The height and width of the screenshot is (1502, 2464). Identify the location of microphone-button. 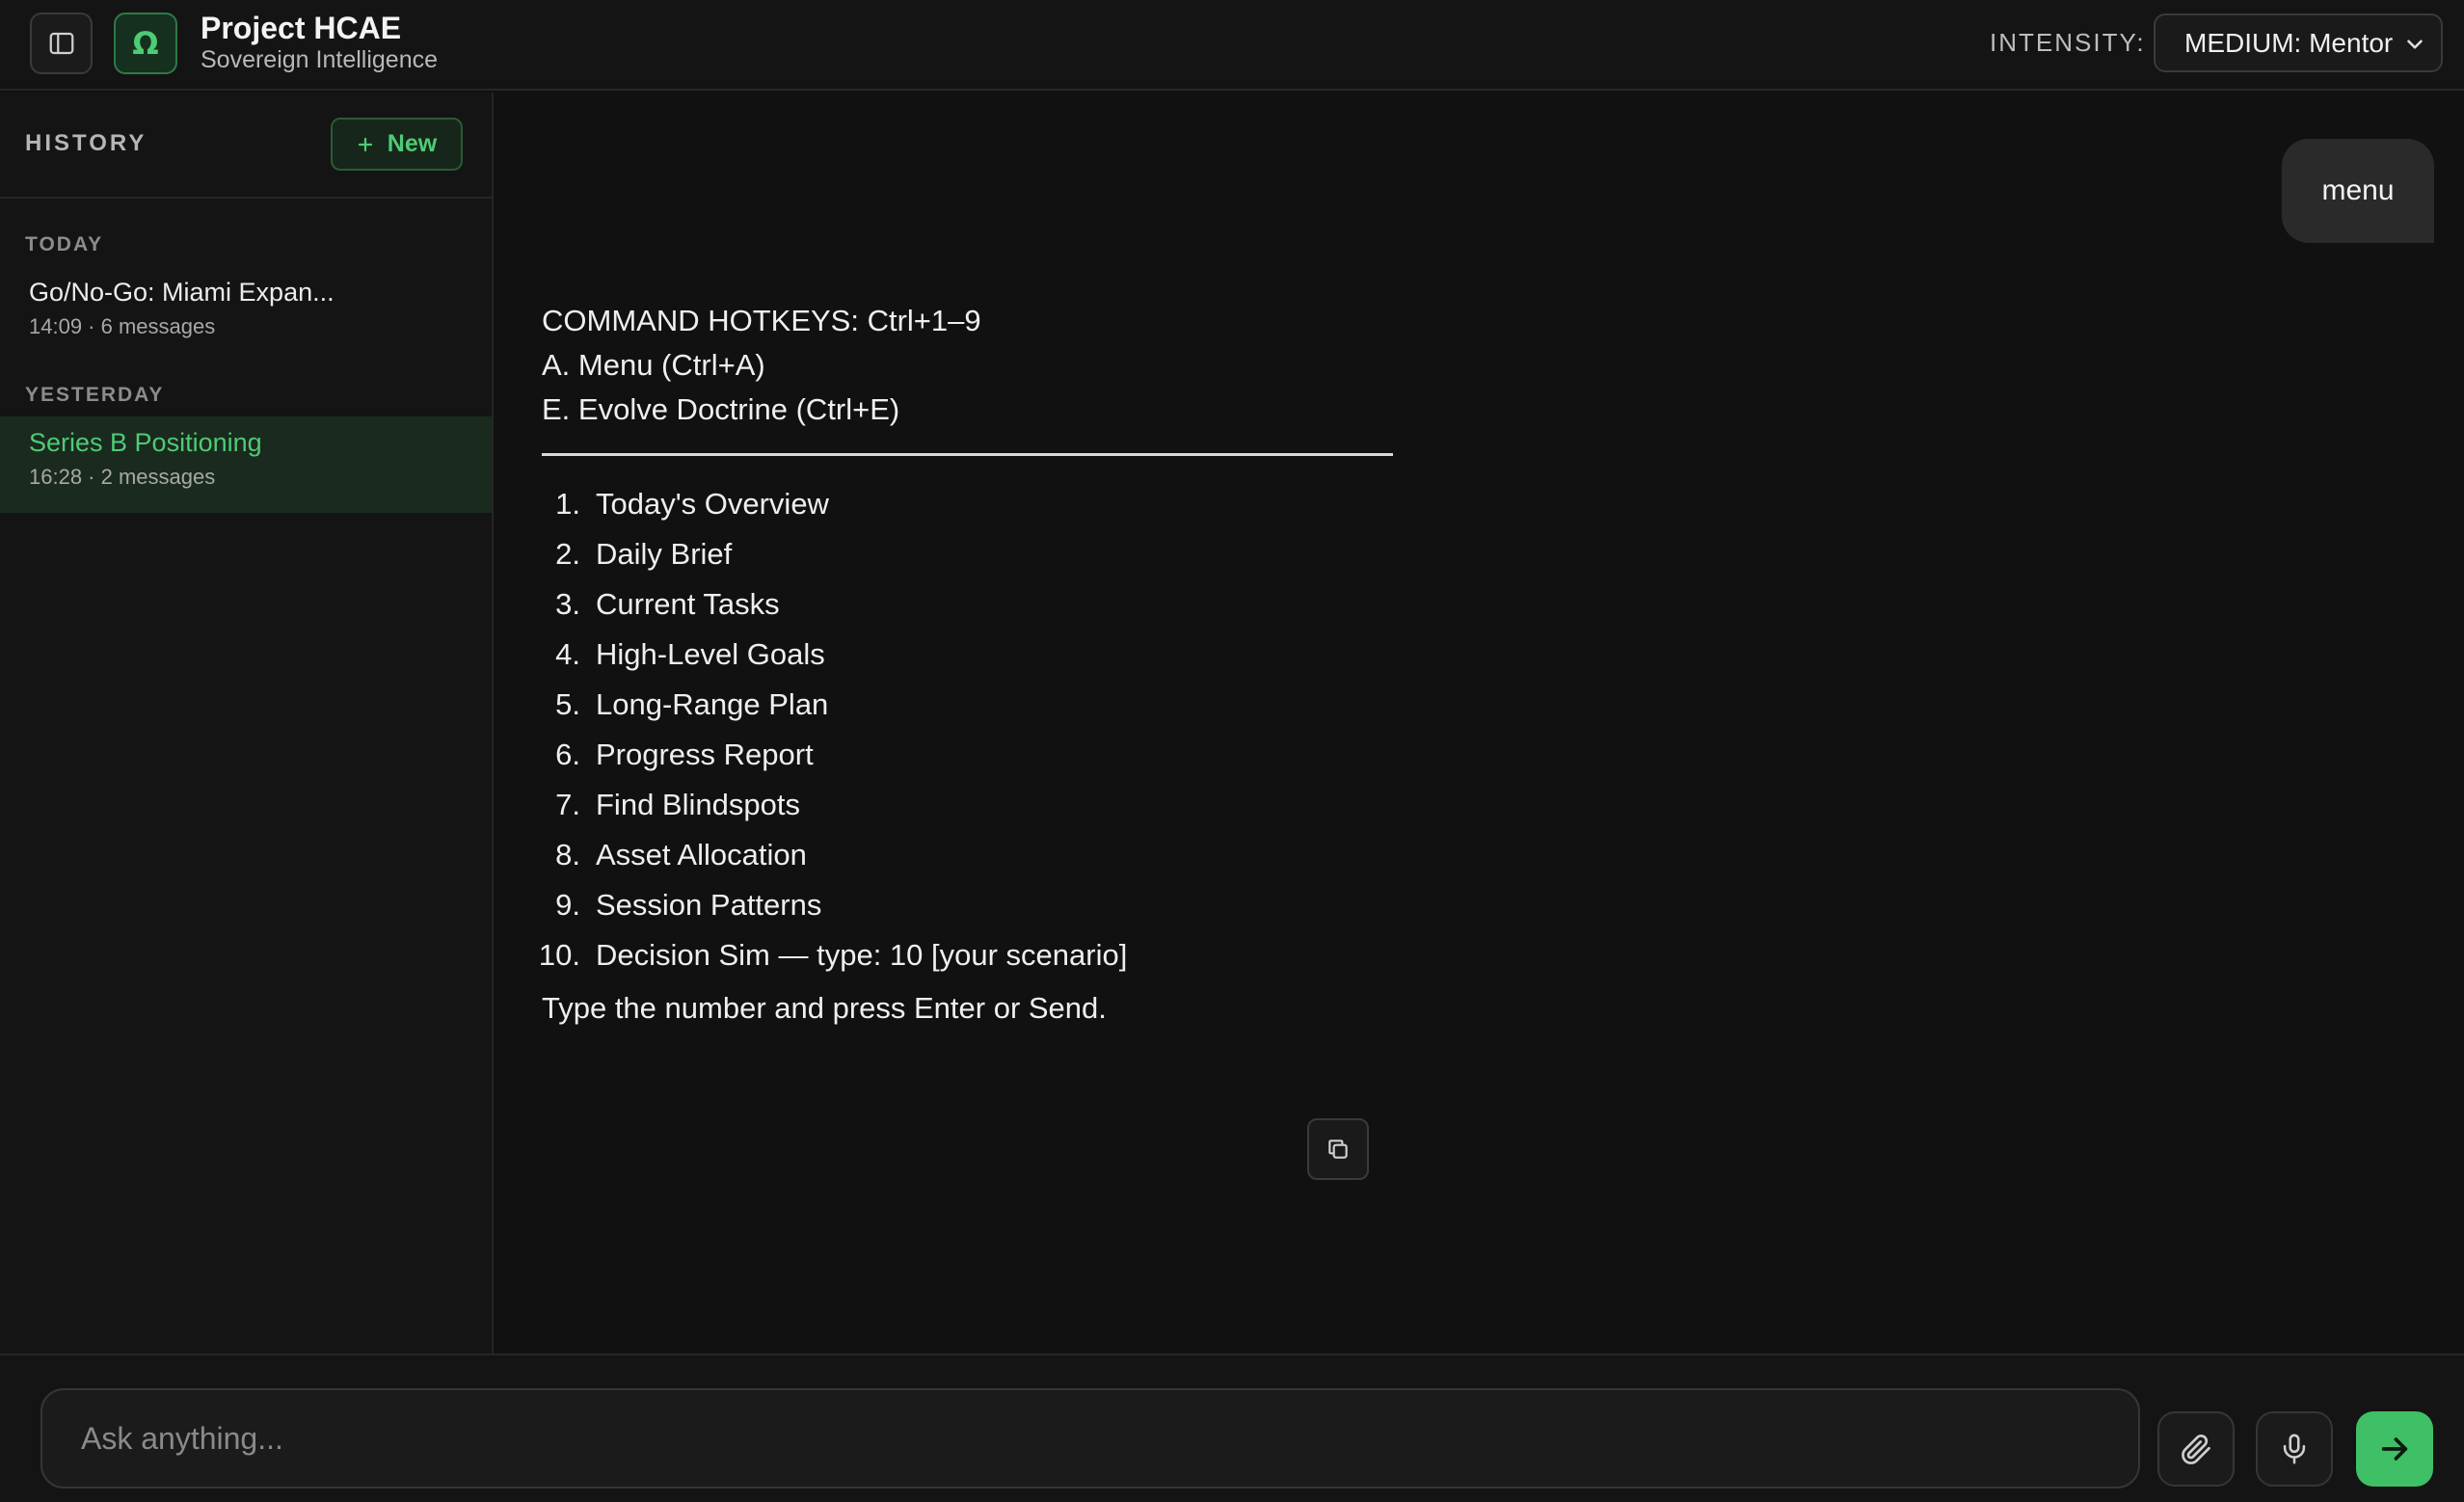
(2294, 1449).